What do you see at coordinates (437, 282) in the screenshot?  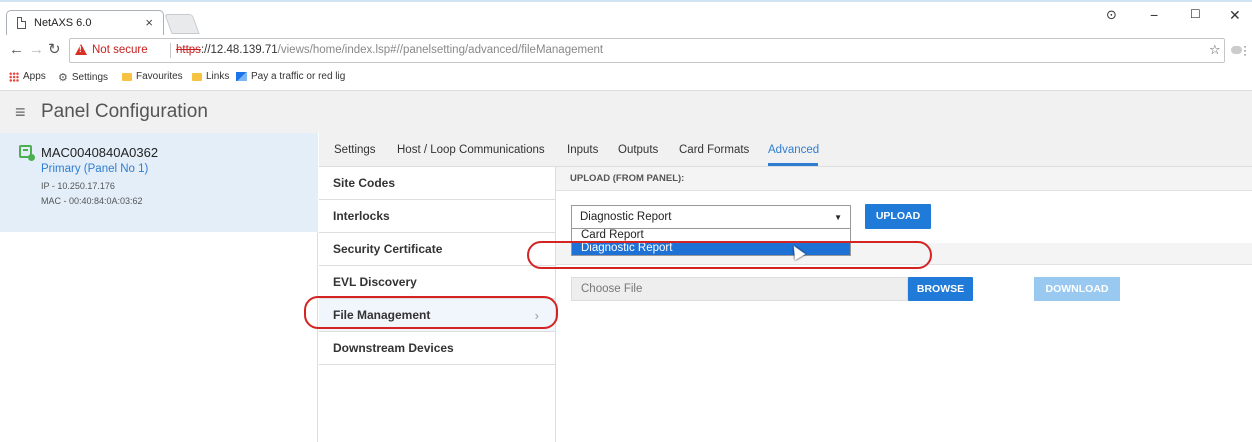 I see `menu-item-evl-discovery: EVL Discovery` at bounding box center [437, 282].